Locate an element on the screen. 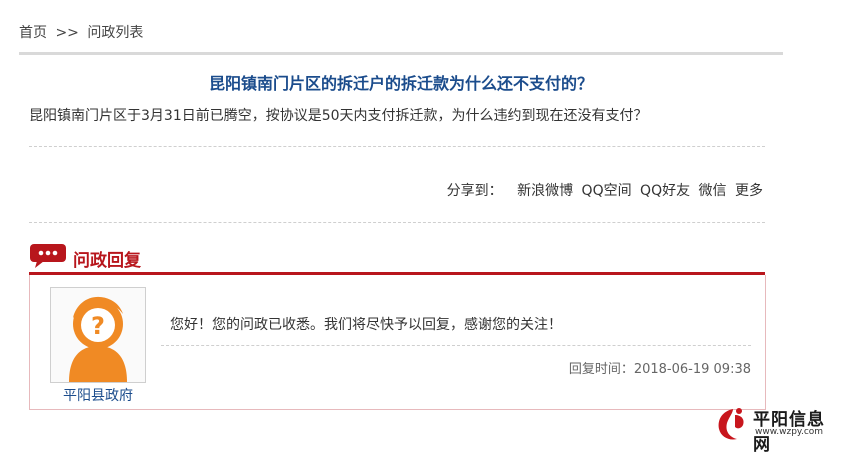 The image size is (843, 455). avatar-name: 平阳县政府 is located at coordinates (98, 396).